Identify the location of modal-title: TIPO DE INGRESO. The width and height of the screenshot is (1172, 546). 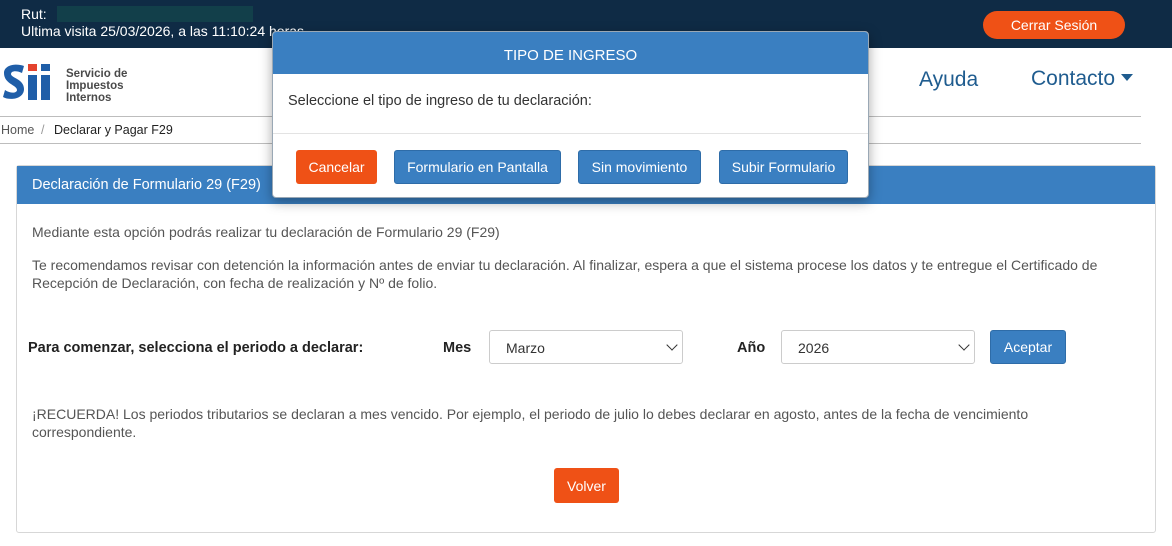
(570, 53).